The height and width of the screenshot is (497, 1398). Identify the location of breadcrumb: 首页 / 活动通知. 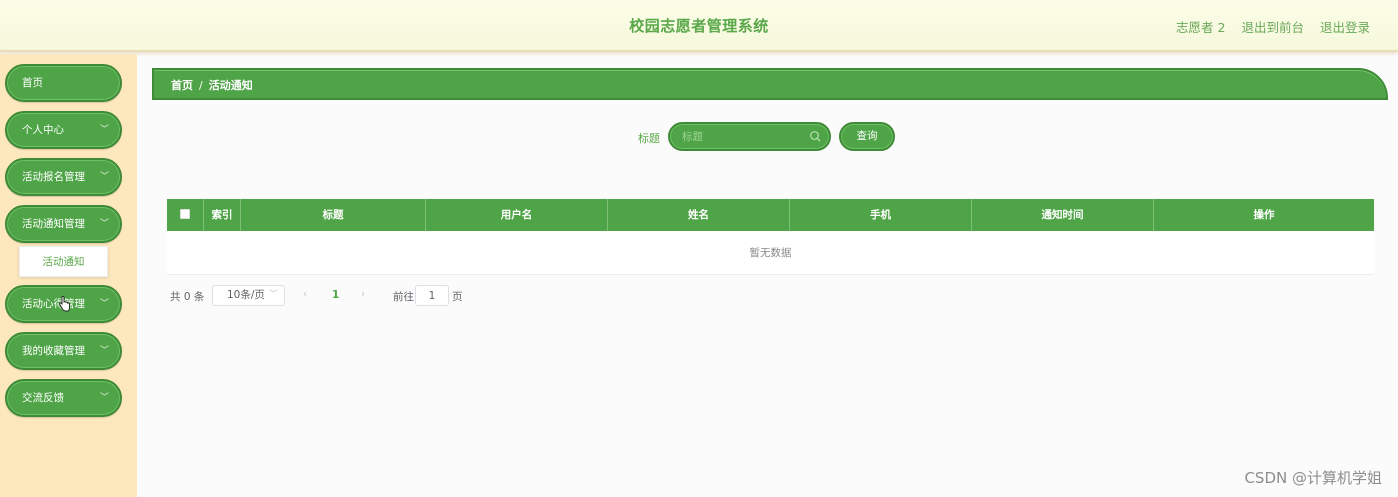
(212, 85).